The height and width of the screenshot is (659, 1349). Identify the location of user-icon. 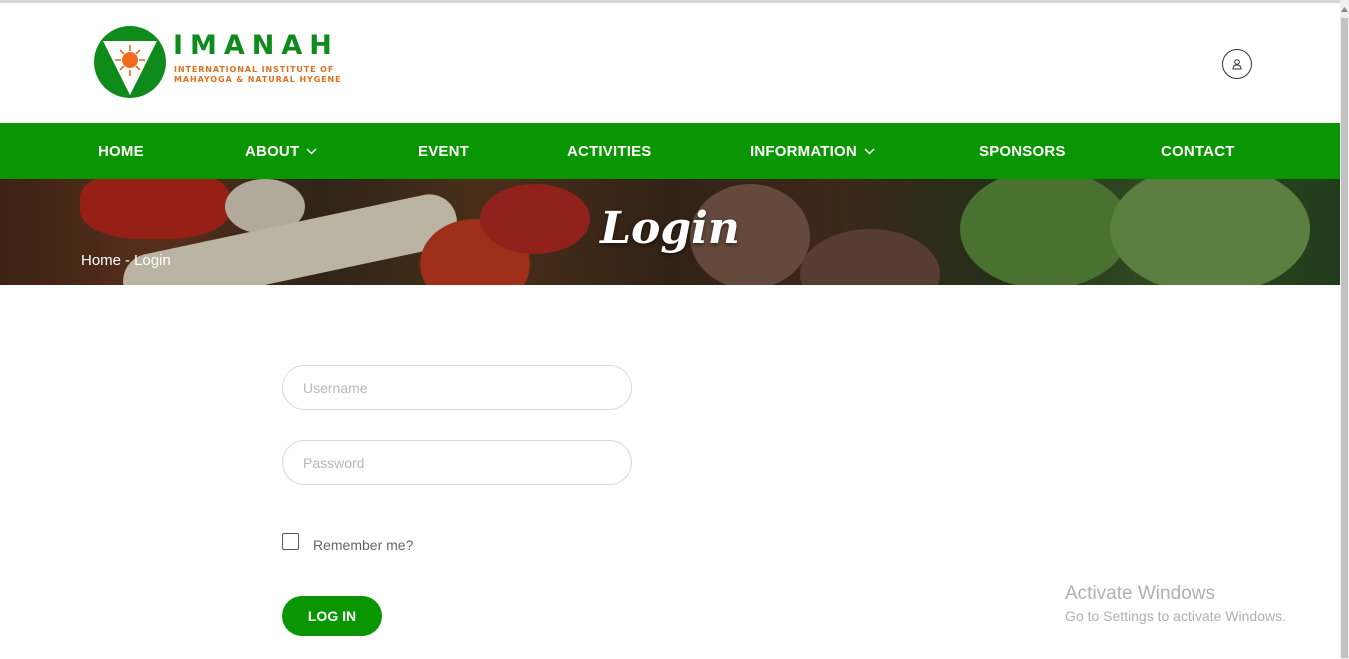
(1237, 64).